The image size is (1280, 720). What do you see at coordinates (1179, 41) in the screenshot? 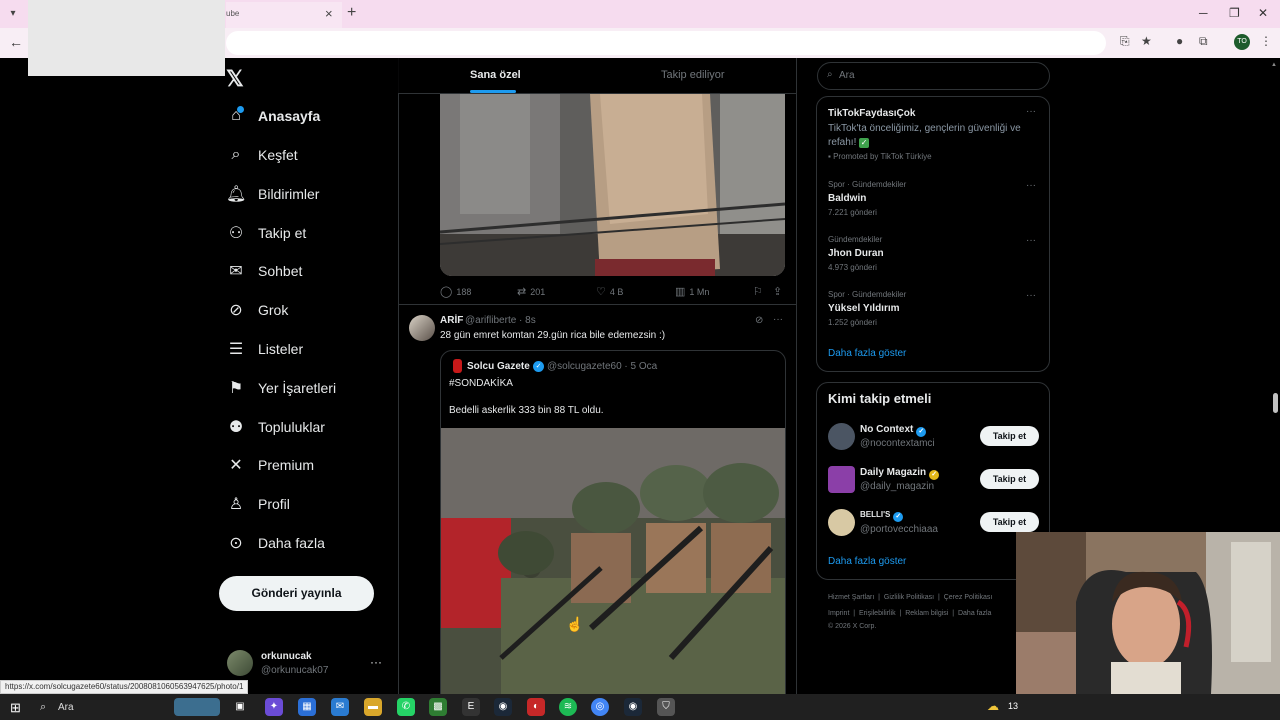
I see `extension-icon: ●` at bounding box center [1179, 41].